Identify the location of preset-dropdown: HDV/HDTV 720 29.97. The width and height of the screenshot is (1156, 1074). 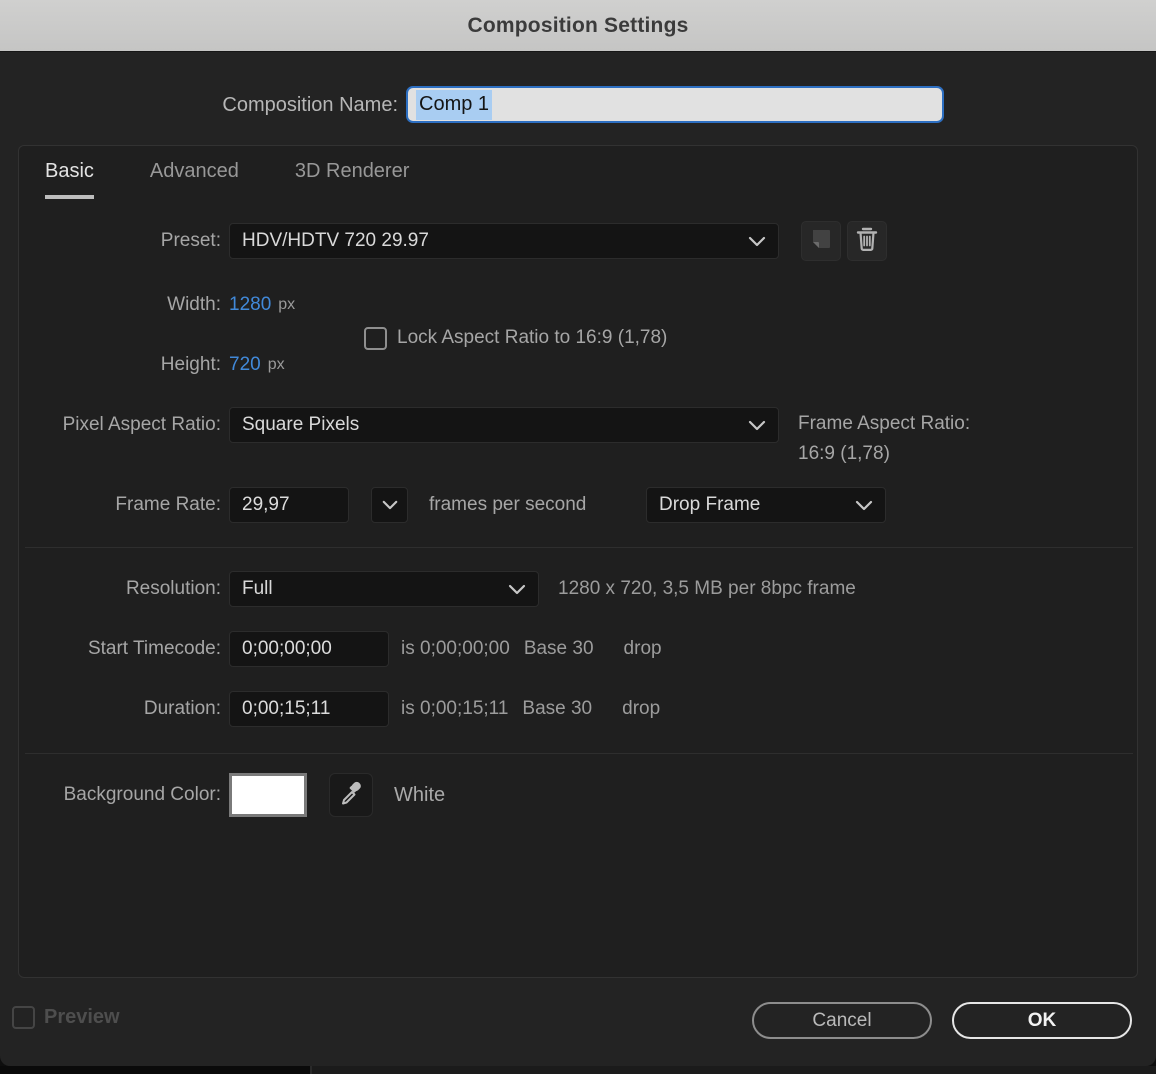
(504, 241).